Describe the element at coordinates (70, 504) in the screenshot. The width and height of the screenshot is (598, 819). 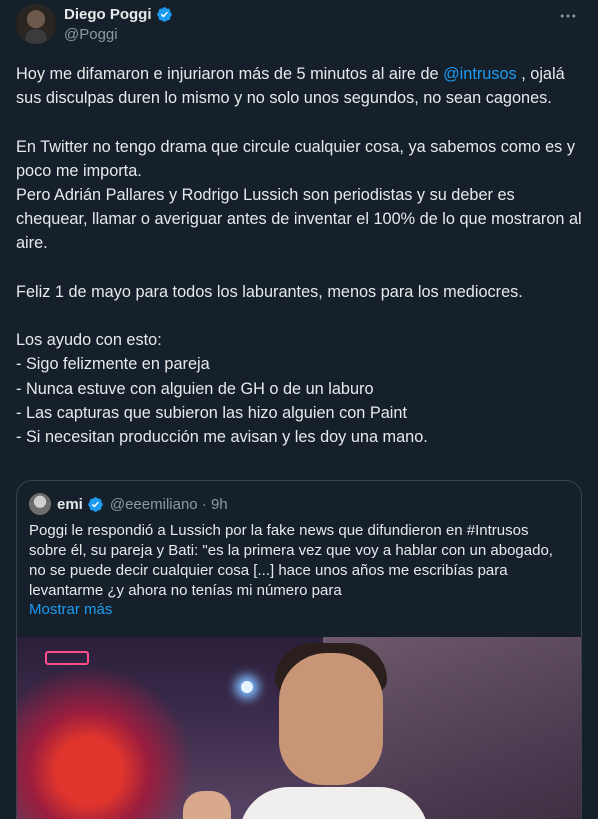
I see `quoted-author-name: emi` at that location.